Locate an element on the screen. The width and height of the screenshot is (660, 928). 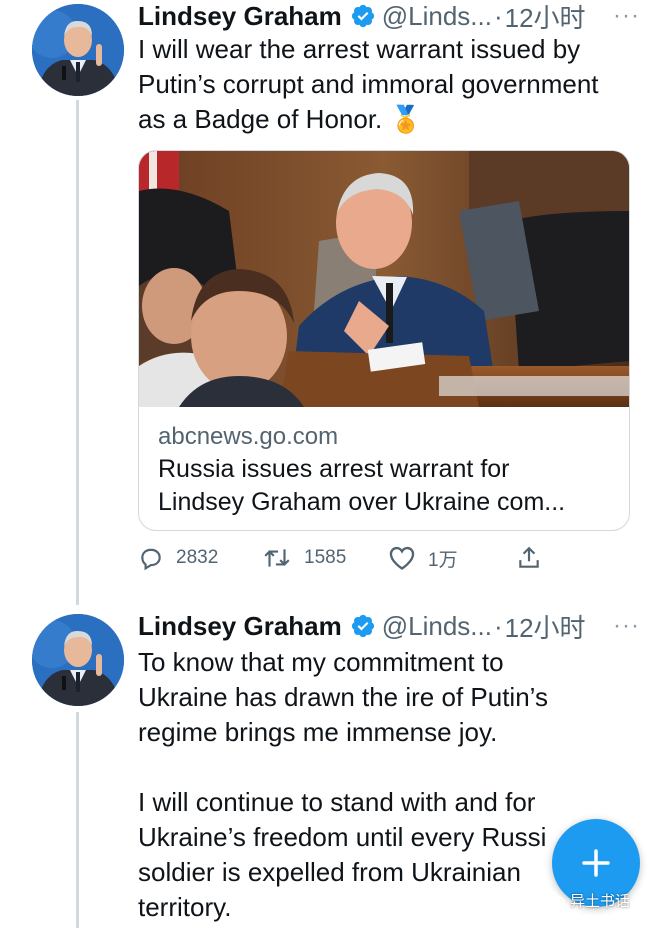
tweet-text-line: To know that my commitment to is located at coordinates (321, 662).